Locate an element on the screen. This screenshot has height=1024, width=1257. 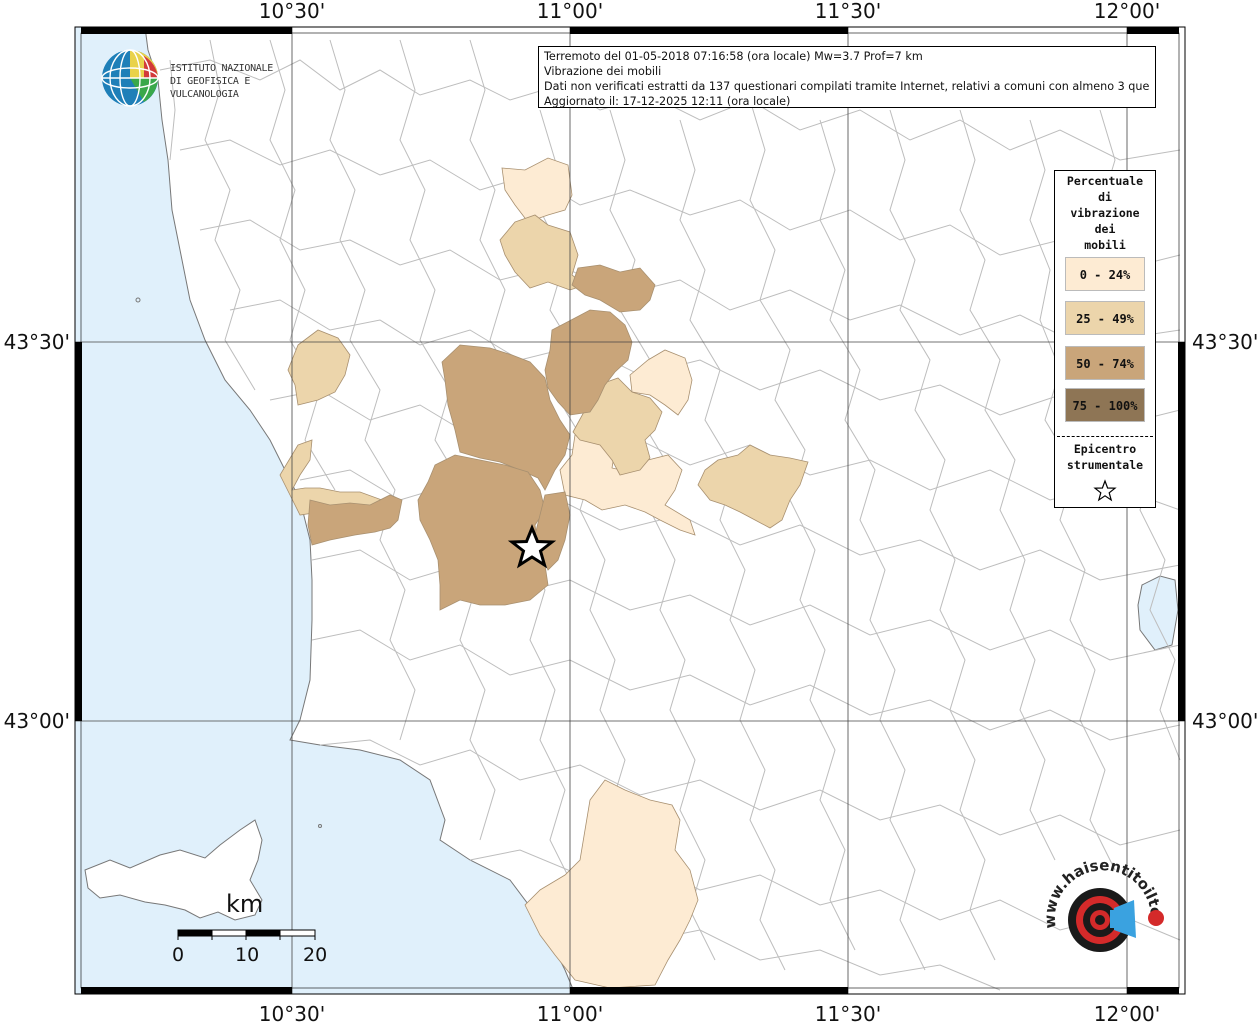
scale-label-20: 20 is located at coordinates (315, 955).